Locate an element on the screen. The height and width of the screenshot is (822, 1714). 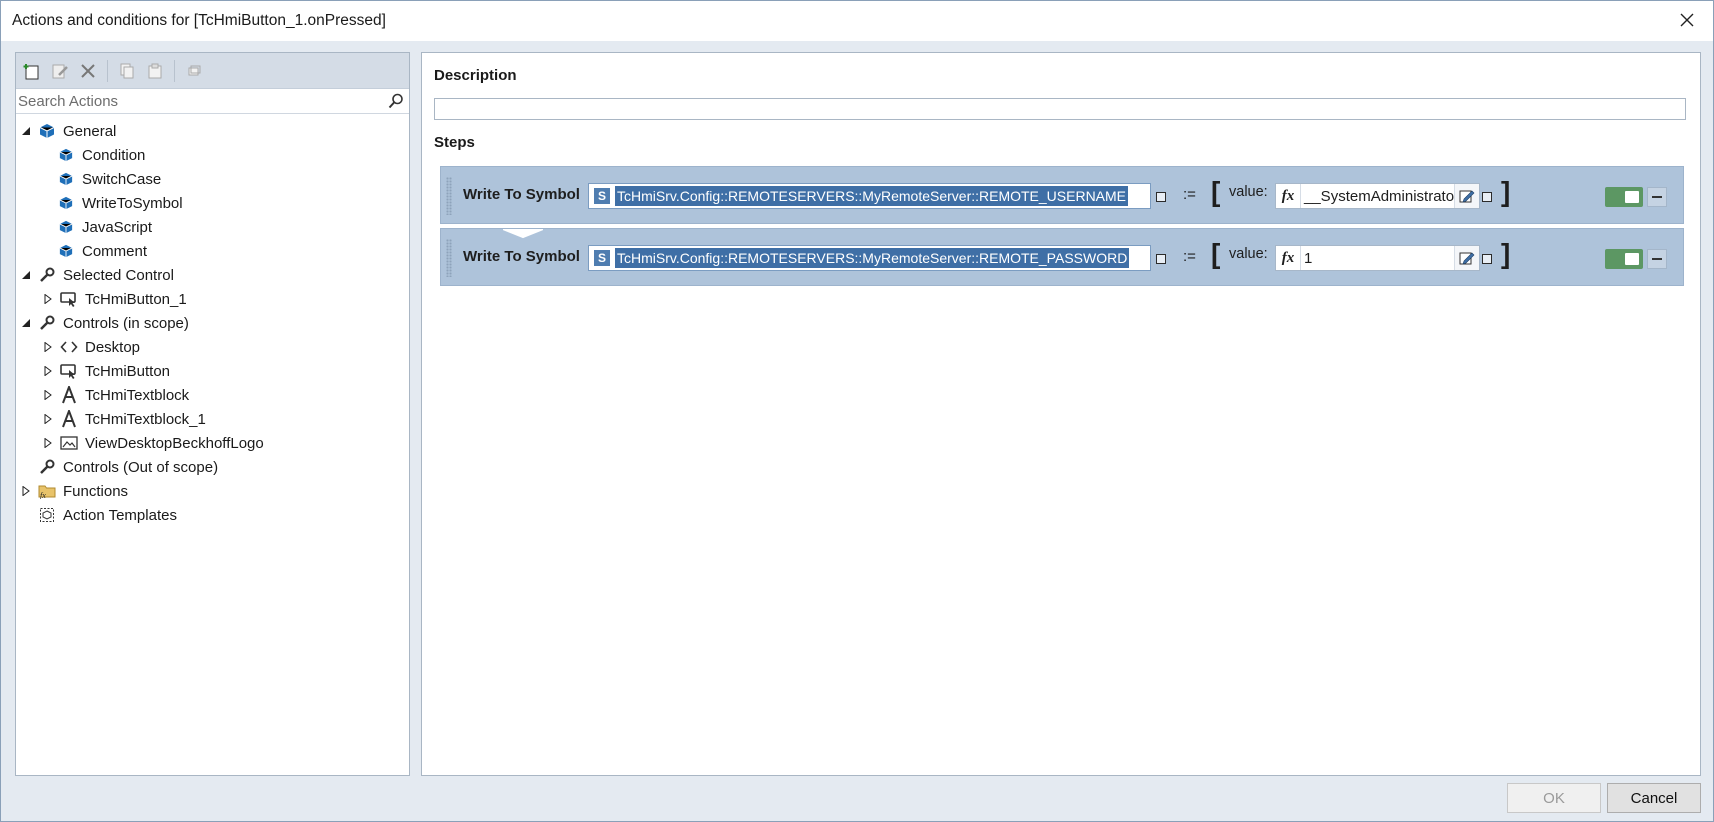
tree-label: Action Templates is located at coordinates (120, 515).